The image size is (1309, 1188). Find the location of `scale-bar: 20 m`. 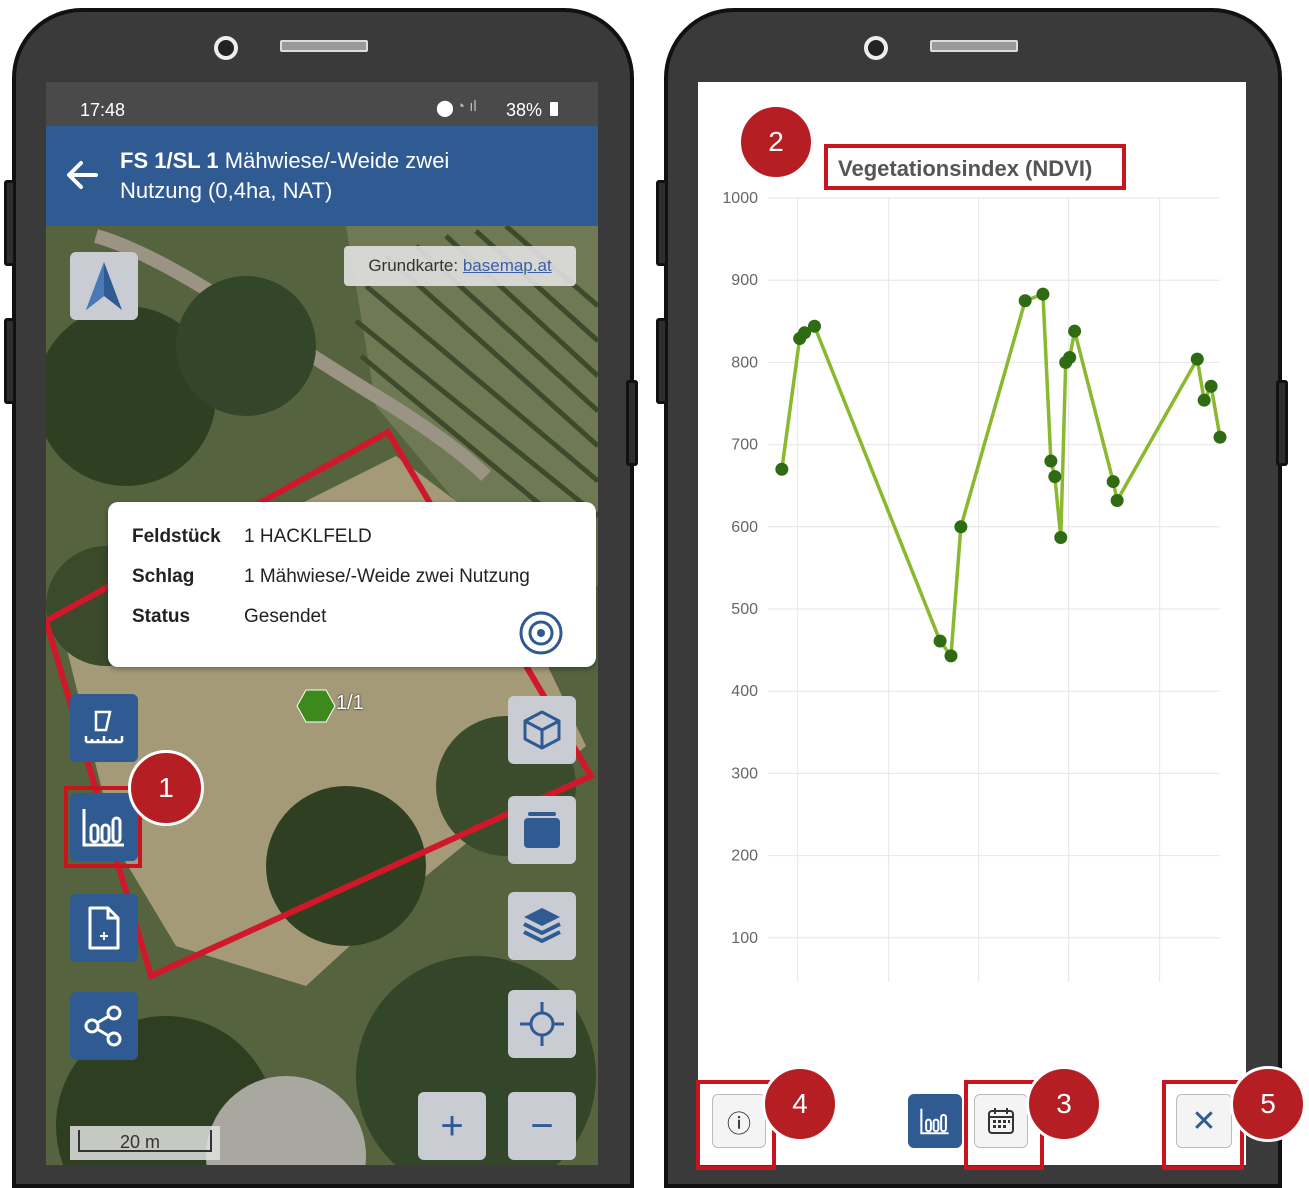

scale-bar: 20 m is located at coordinates (145, 1143).